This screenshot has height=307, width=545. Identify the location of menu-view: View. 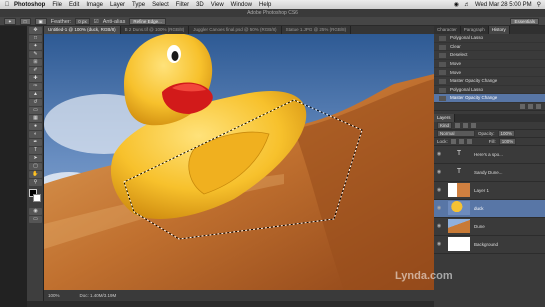
(217, 5).